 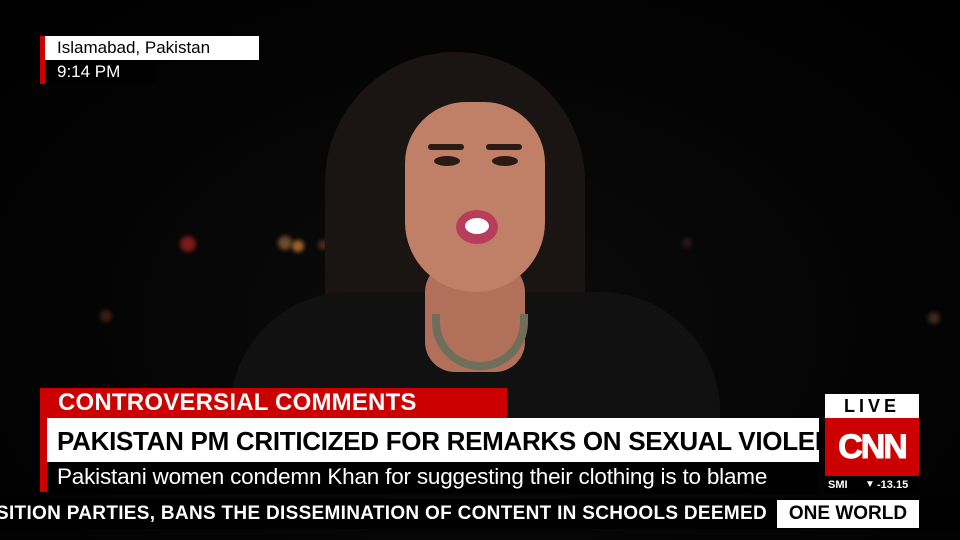 What do you see at coordinates (477, 227) in the screenshot?
I see `reporter-mouth` at bounding box center [477, 227].